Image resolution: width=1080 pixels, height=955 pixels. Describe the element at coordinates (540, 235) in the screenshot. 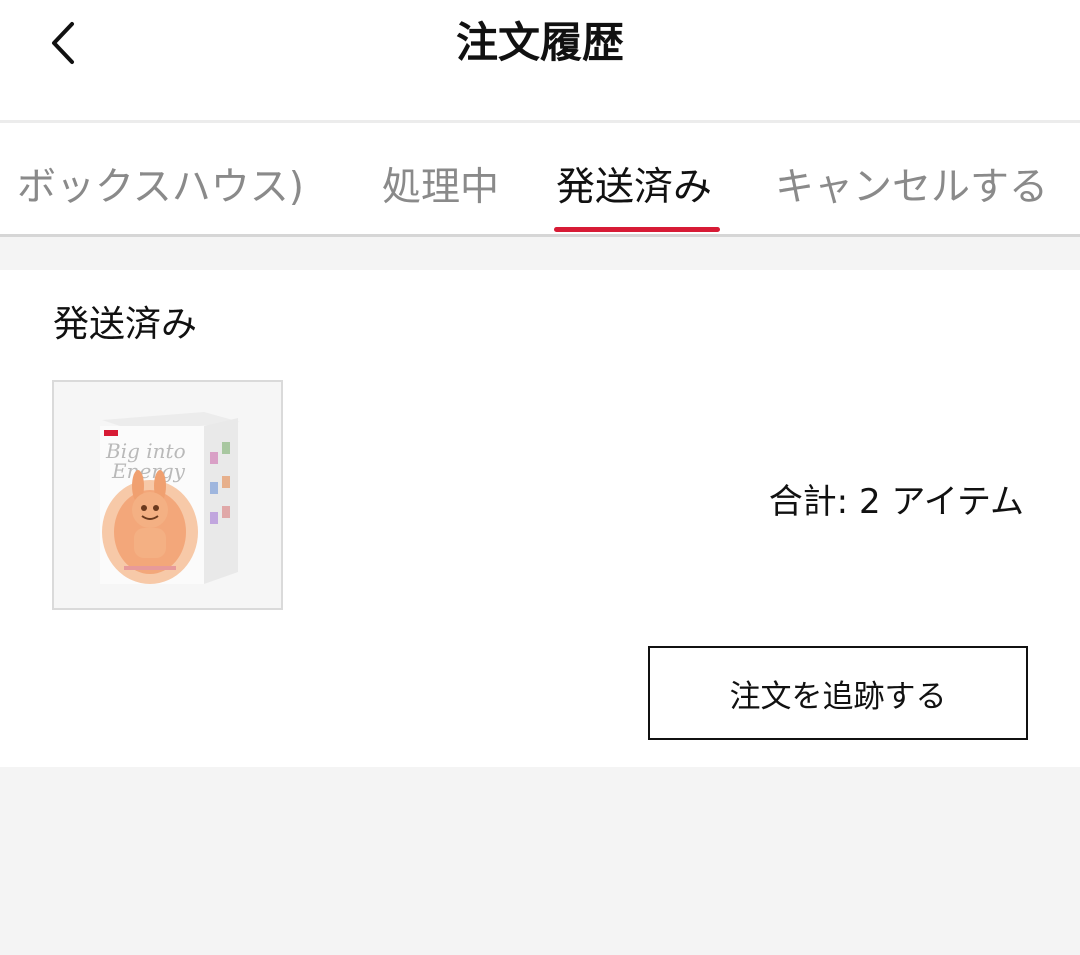

I see `tabs-divider` at that location.